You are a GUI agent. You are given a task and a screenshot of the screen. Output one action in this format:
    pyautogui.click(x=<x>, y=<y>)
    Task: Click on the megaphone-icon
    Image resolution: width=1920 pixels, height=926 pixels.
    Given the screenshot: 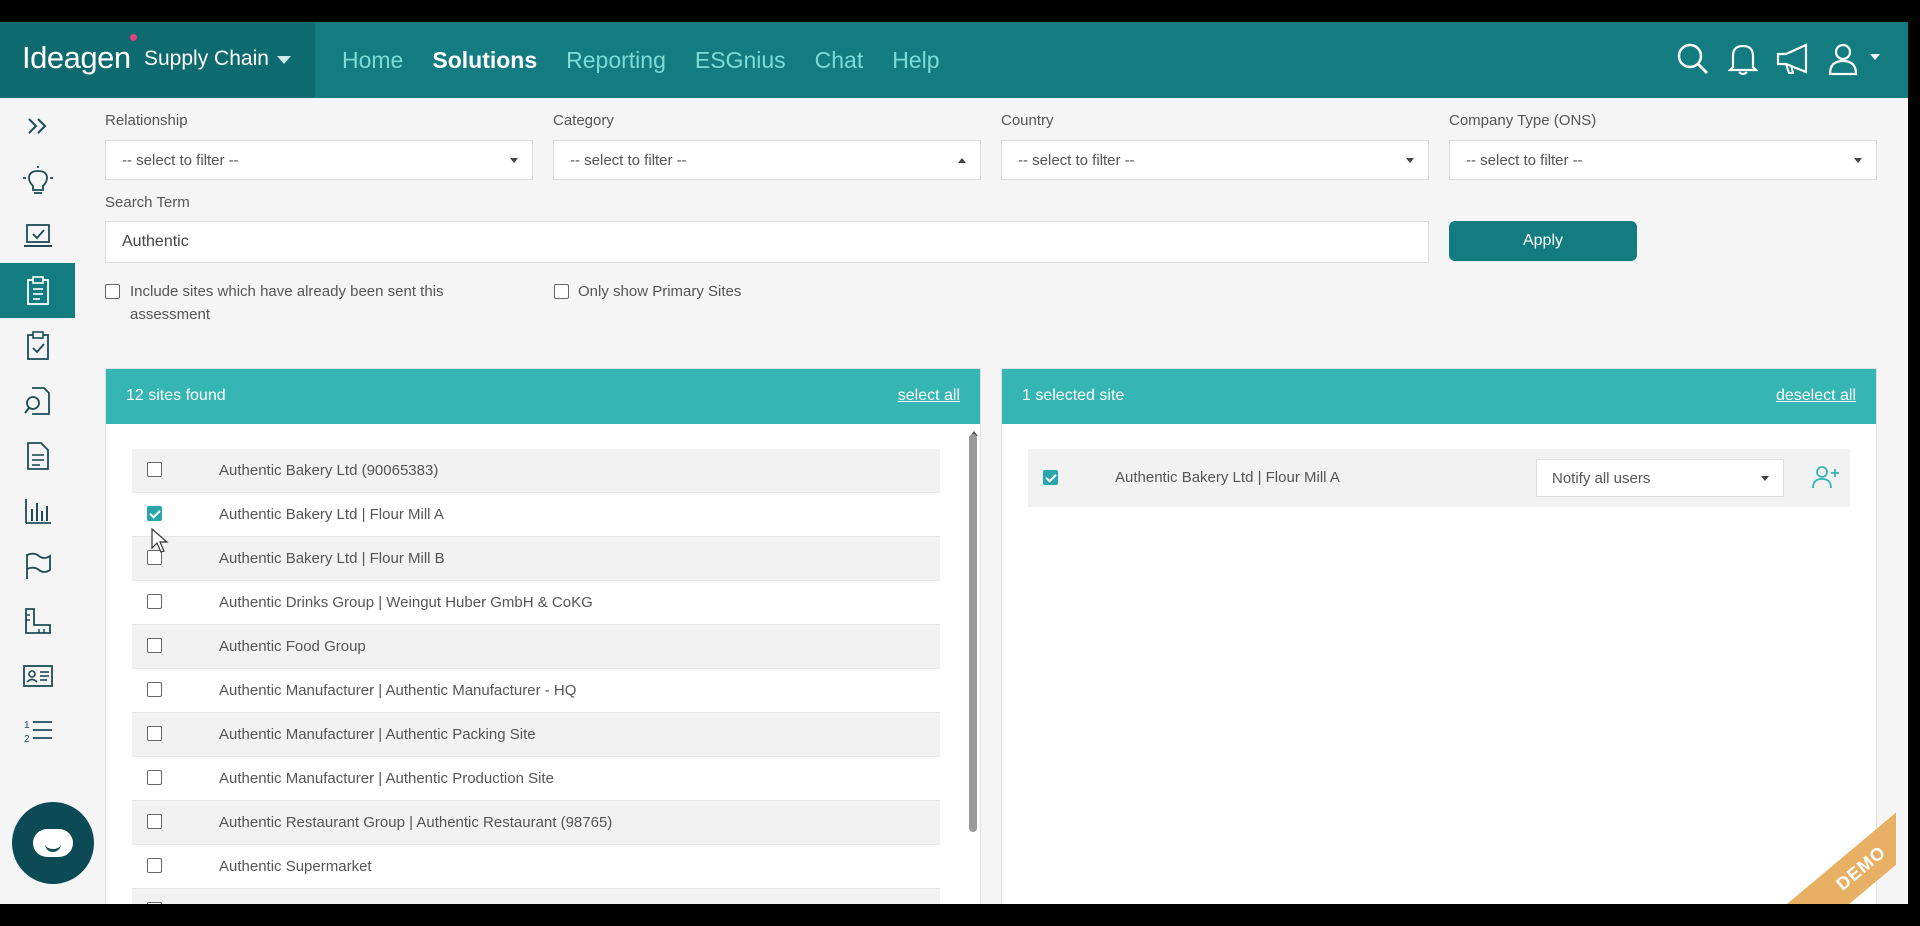 What is the action you would take?
    pyautogui.click(x=1794, y=61)
    